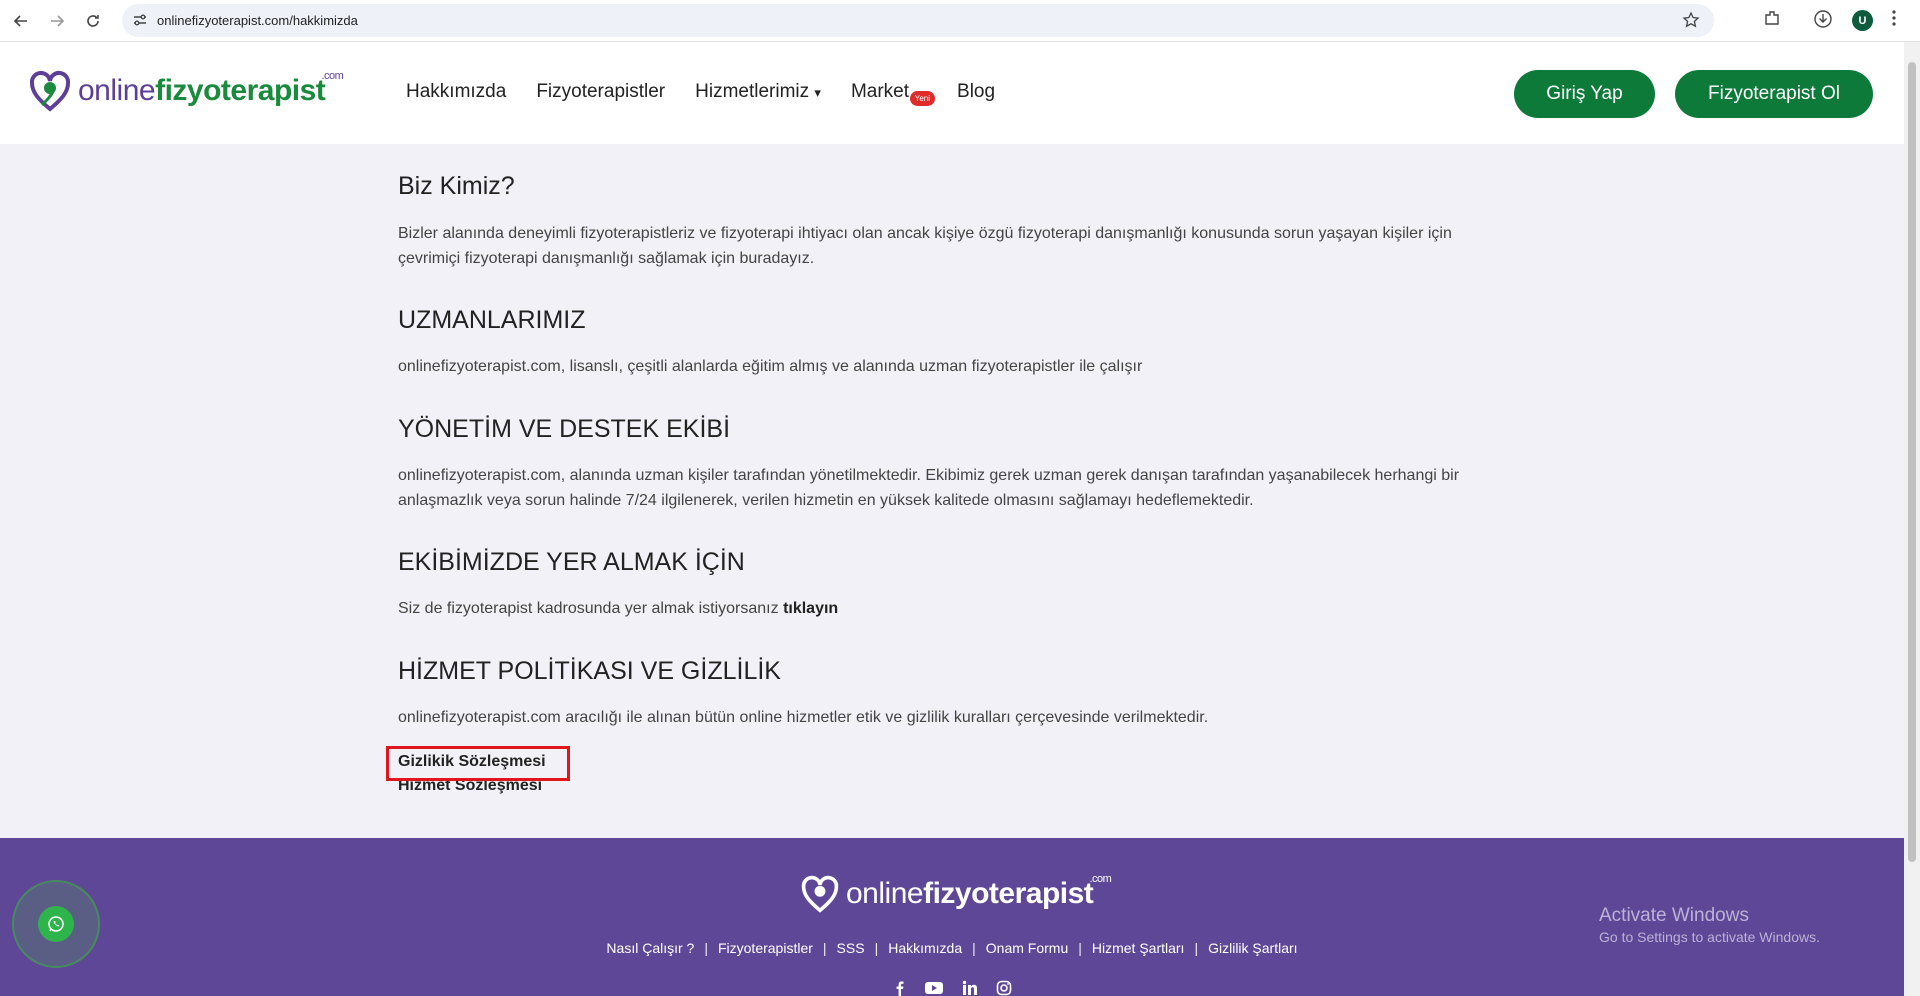 This screenshot has height=996, width=1920. I want to click on menu-market-label: Market, so click(880, 91).